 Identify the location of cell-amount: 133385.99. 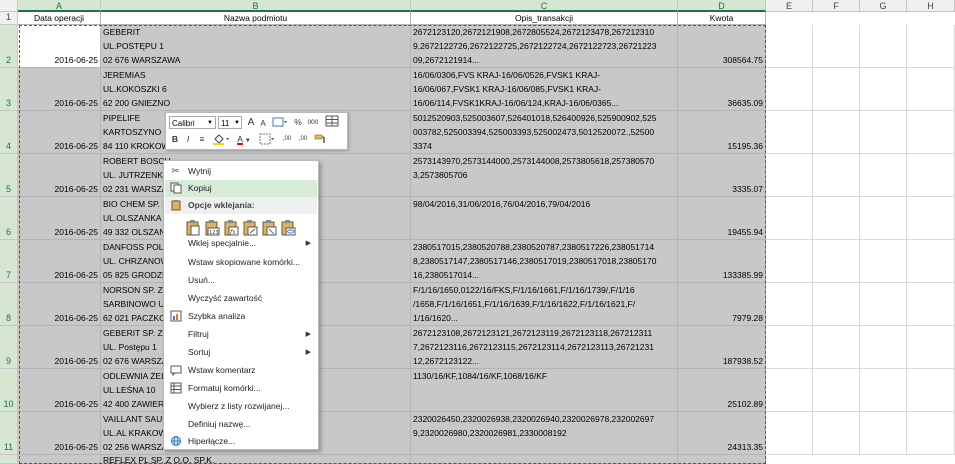
(722, 261).